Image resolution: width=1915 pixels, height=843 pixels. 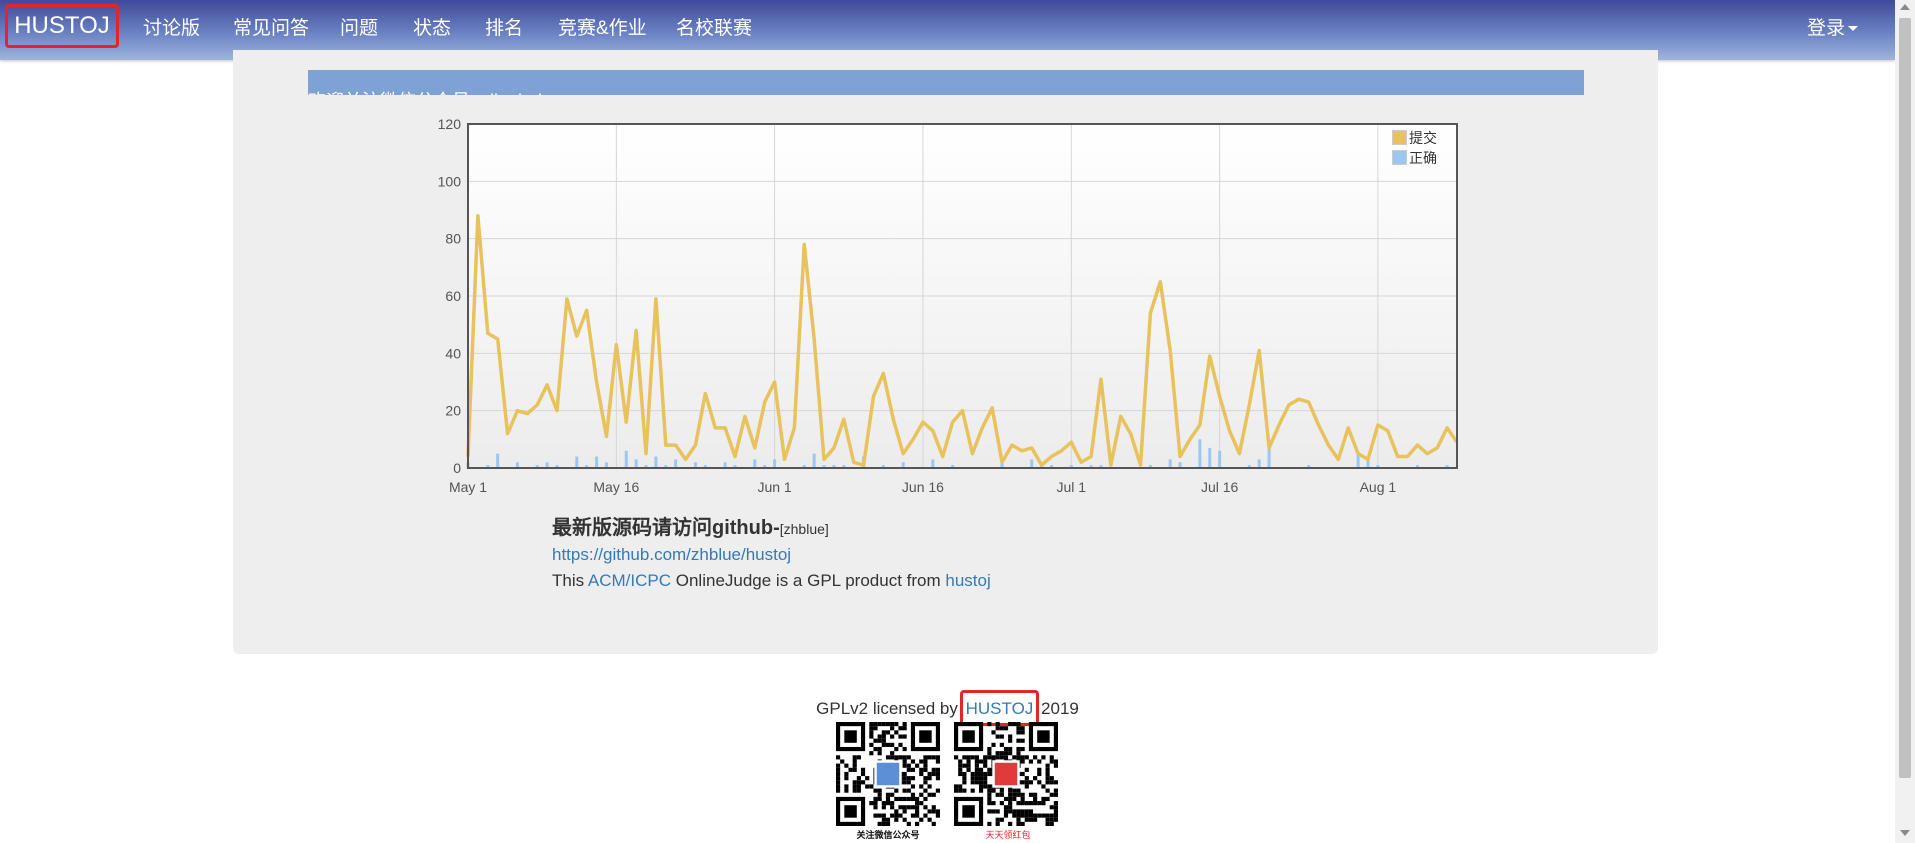 I want to click on source-headline: 最新版源码请访问github-[zhblue], so click(x=771, y=528).